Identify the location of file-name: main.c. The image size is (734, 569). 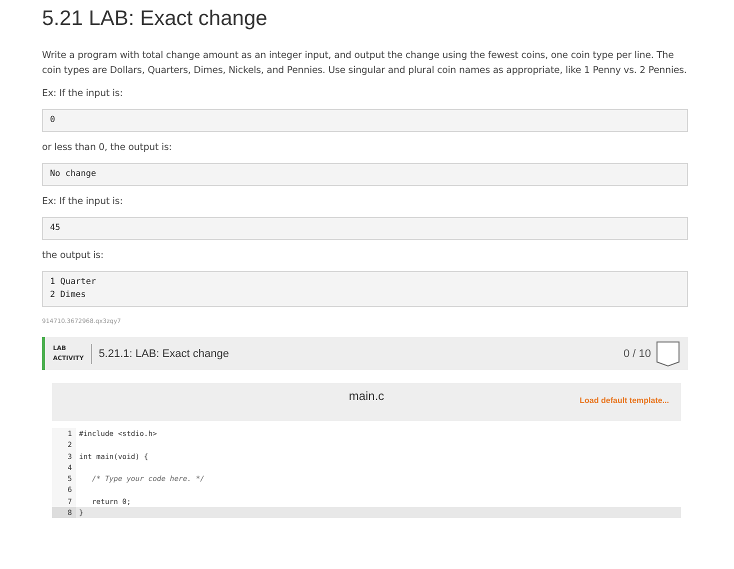
(366, 397).